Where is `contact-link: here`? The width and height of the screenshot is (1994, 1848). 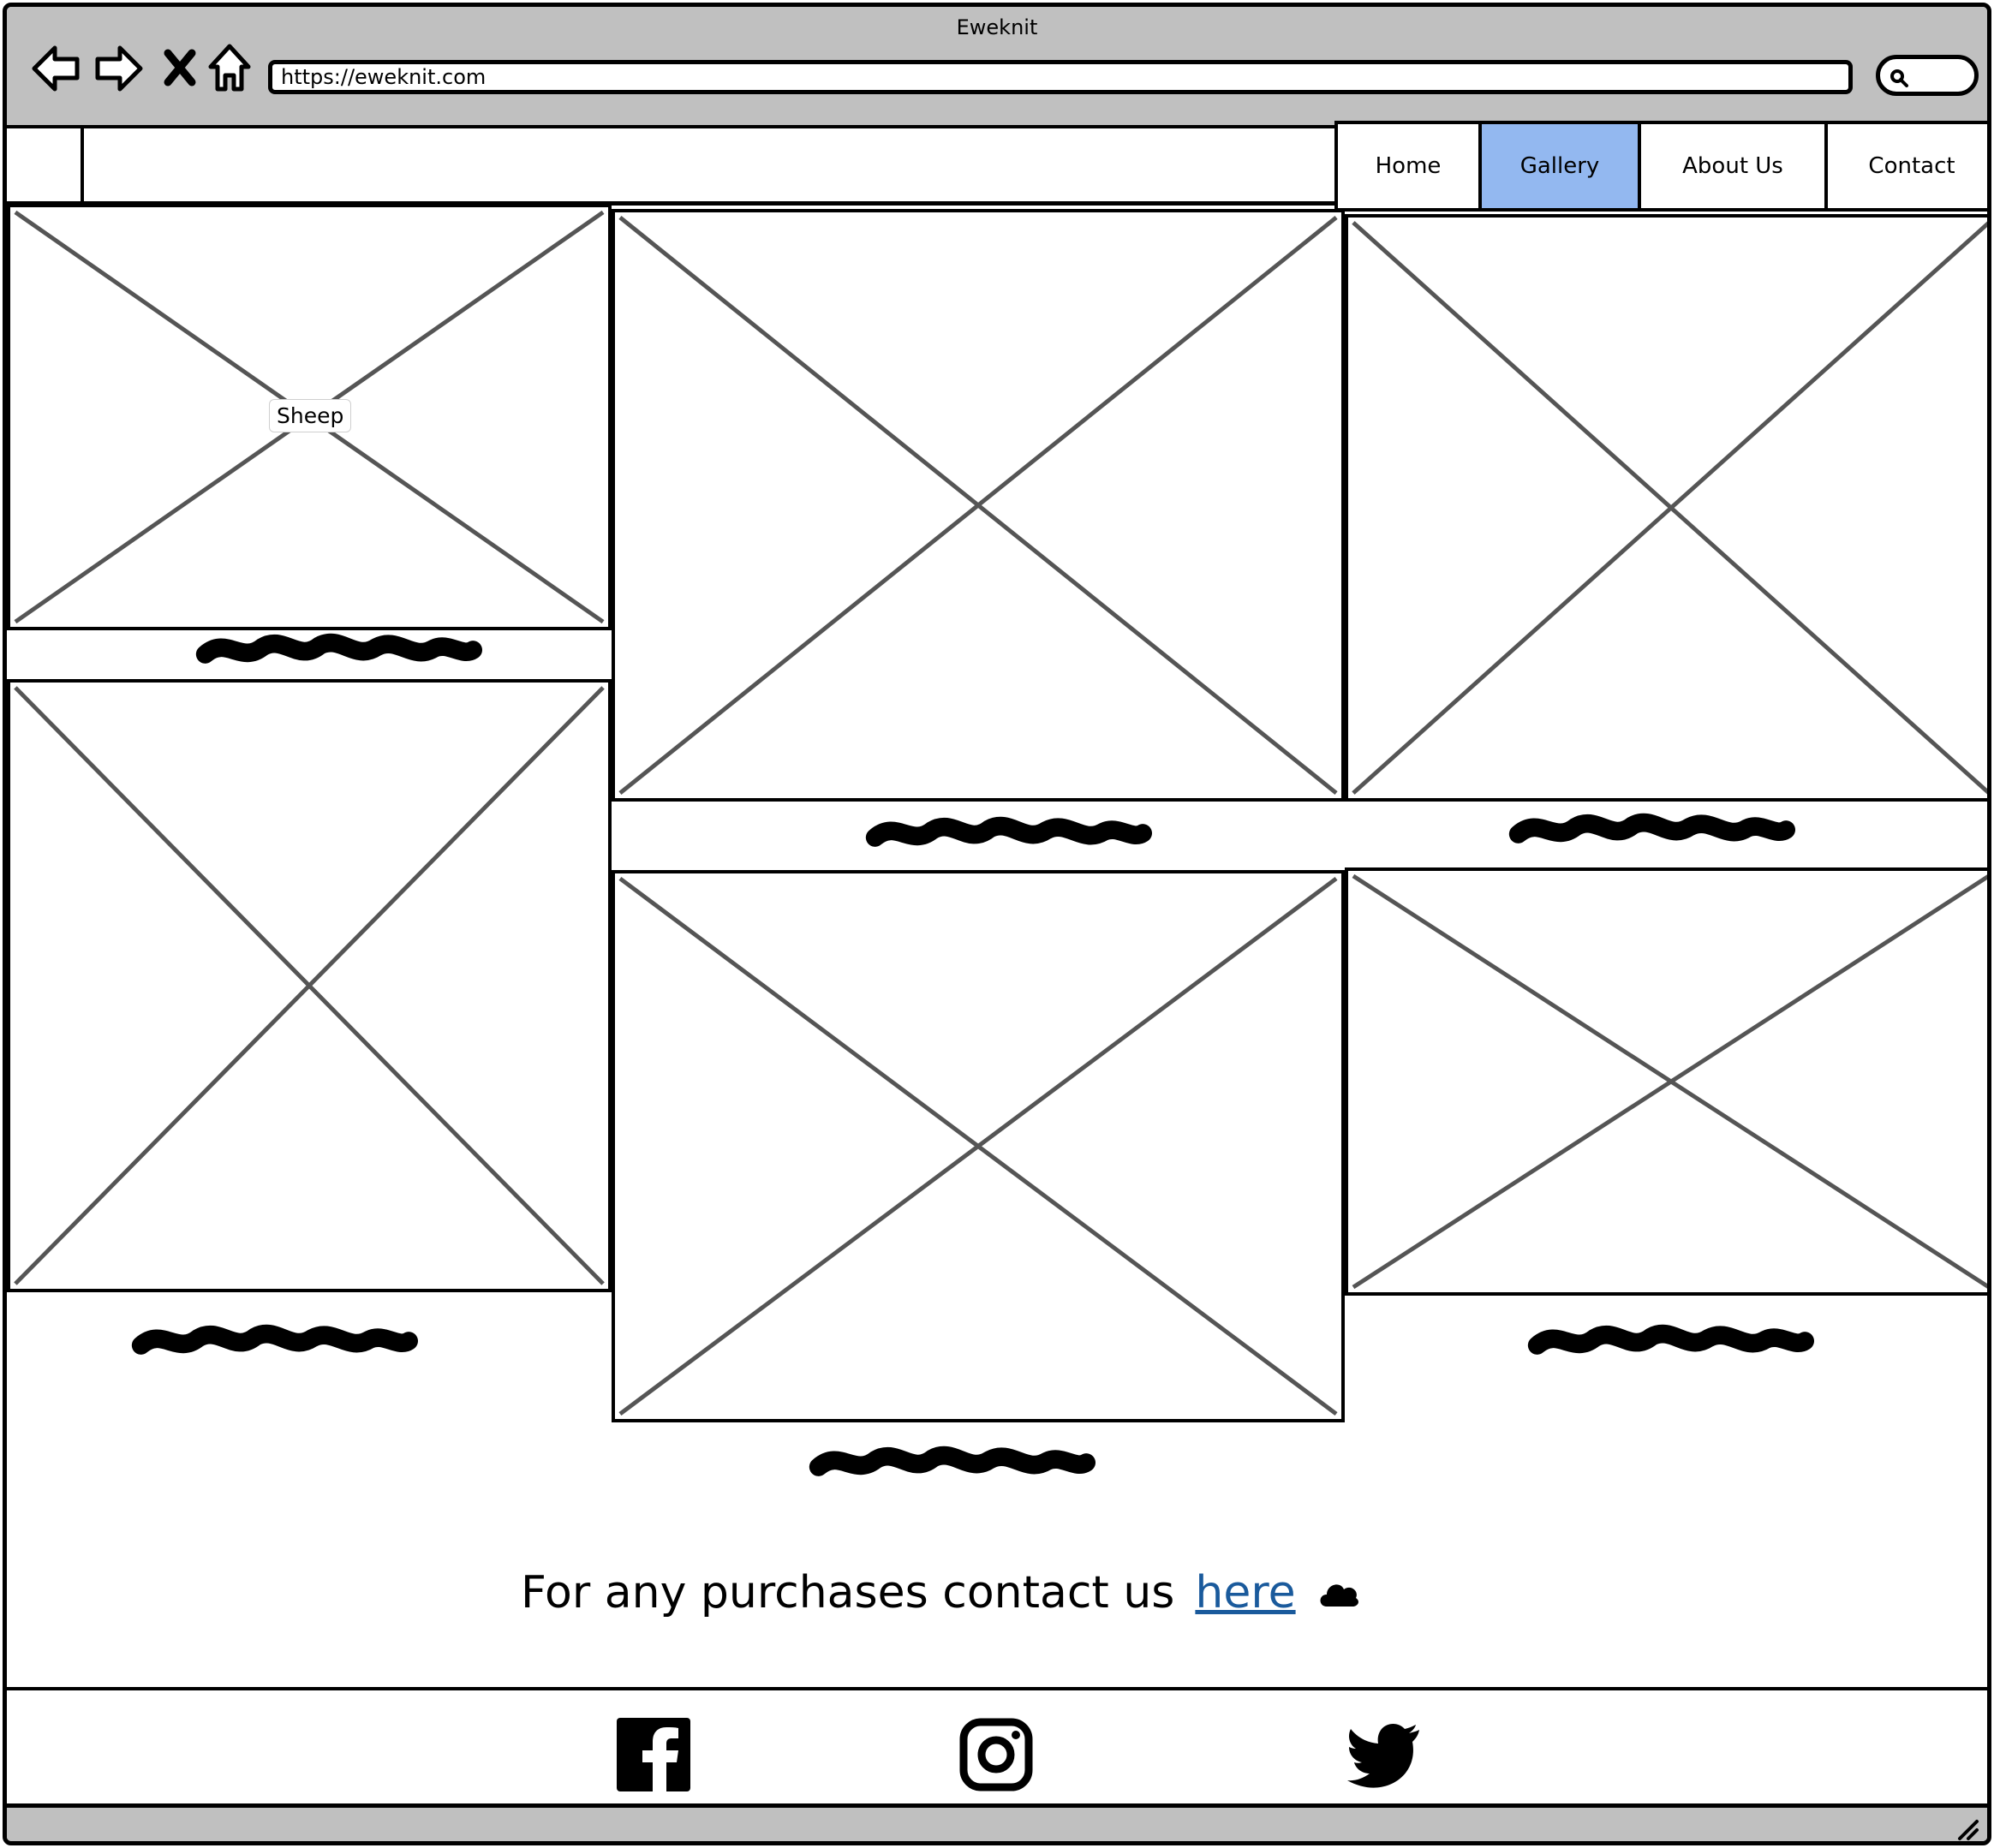 contact-link: here is located at coordinates (1245, 1592).